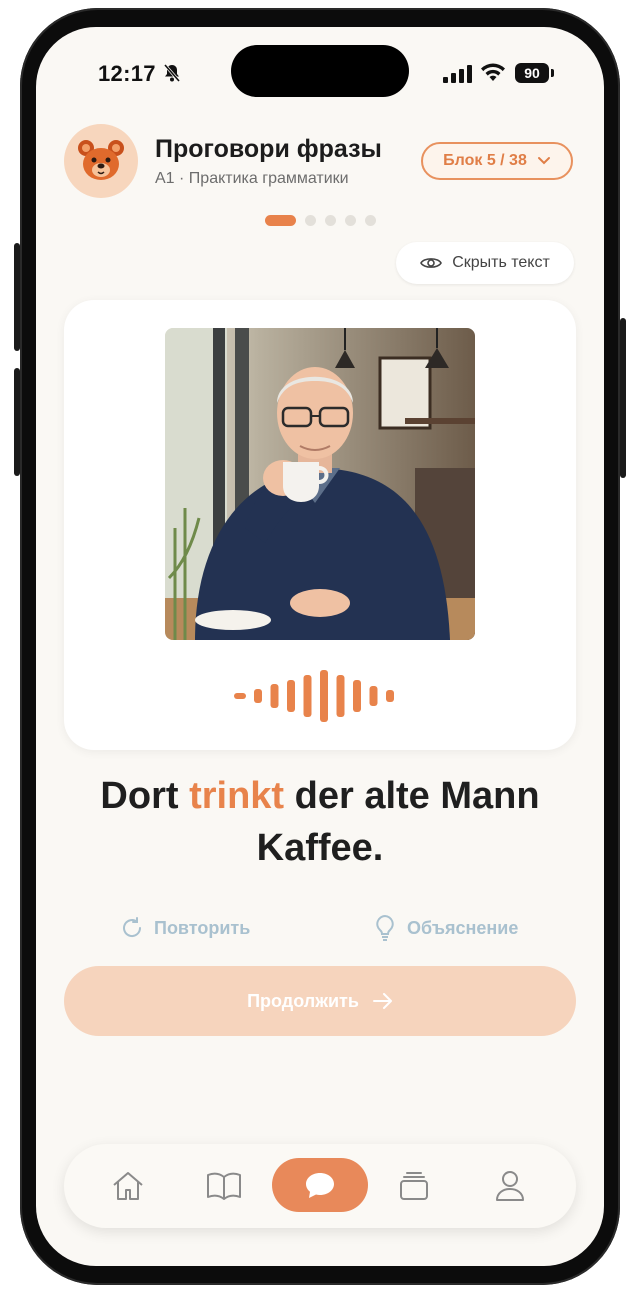 The width and height of the screenshot is (640, 1293). What do you see at coordinates (501, 262) in the screenshot?
I see `hide-text-label: Скрыть текст` at bounding box center [501, 262].